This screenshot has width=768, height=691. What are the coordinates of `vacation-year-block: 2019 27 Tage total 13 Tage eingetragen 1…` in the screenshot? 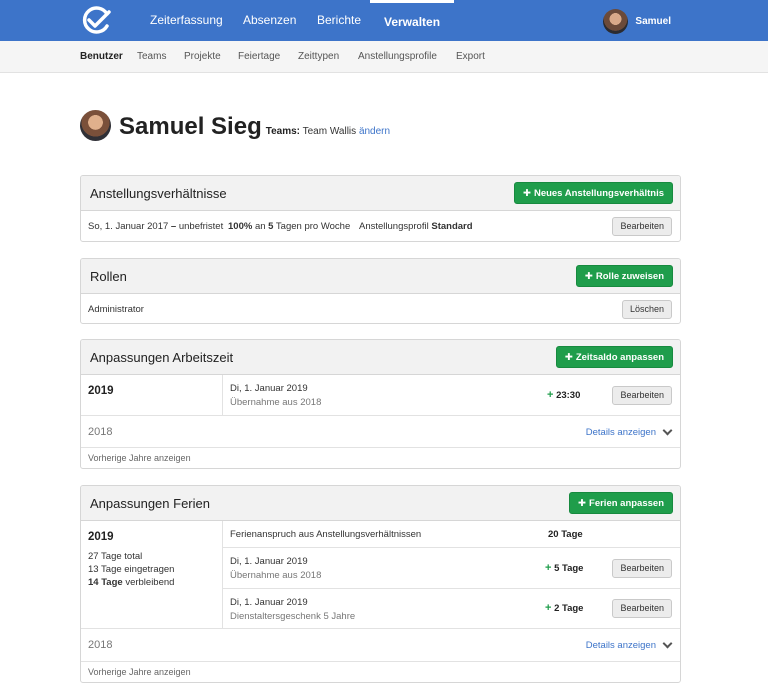 It's located at (380, 575).